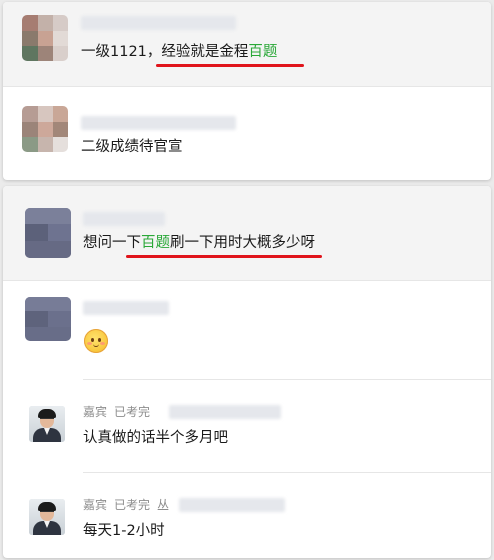 The image size is (494, 560). Describe the element at coordinates (155, 438) in the screenshot. I see `reply-text: 认真做的话半个多月吧` at that location.